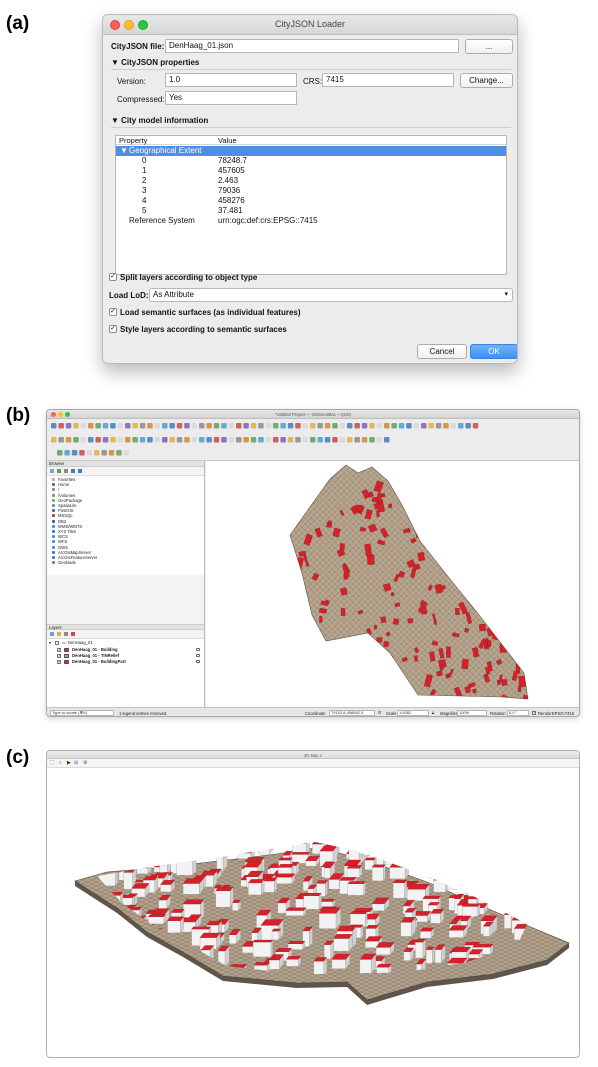 This screenshot has height=1067, width=598. What do you see at coordinates (80, 471) in the screenshot?
I see `help-icon` at bounding box center [80, 471].